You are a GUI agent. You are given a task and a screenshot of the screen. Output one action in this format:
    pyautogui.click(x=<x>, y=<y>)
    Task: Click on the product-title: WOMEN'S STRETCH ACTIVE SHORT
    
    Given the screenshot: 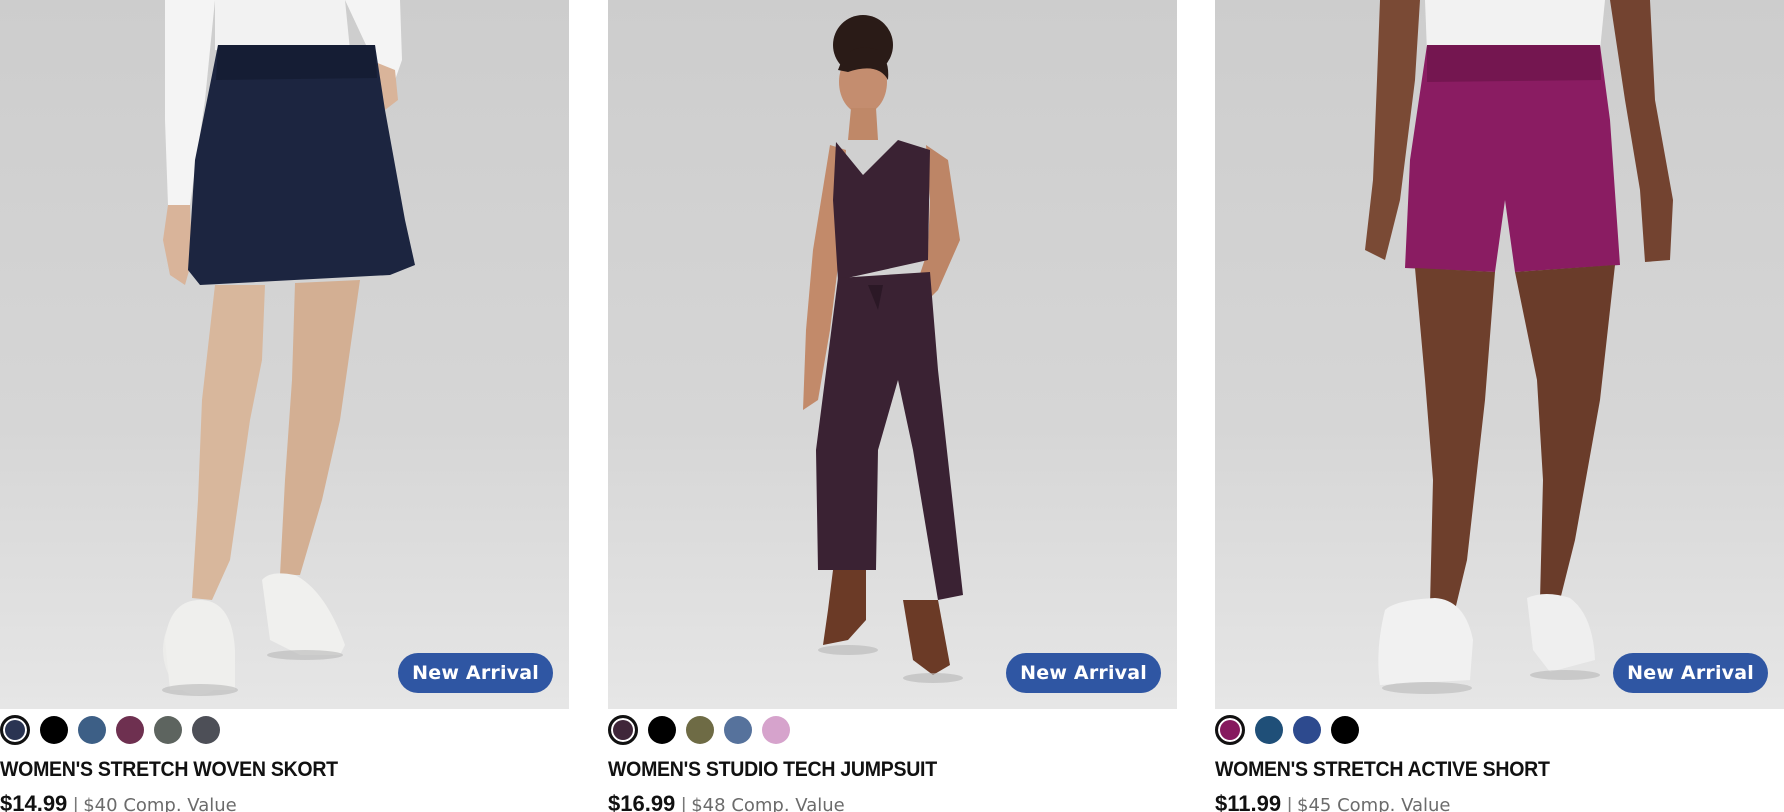 What is the action you would take?
    pyautogui.click(x=1479, y=770)
    